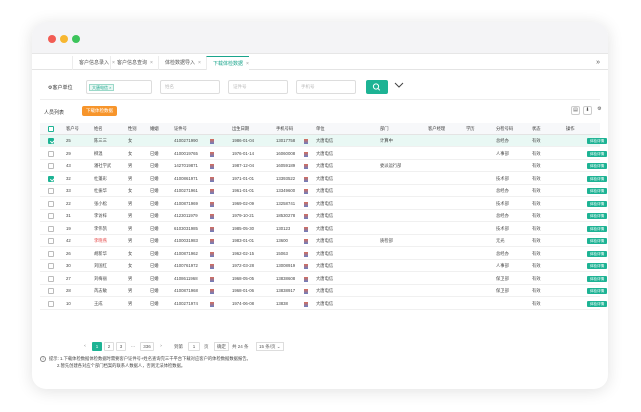 Image resolution: width=641 pixels, height=412 pixels. What do you see at coordinates (436, 129) in the screenshot?
I see `column-header: 客户经理` at bounding box center [436, 129].